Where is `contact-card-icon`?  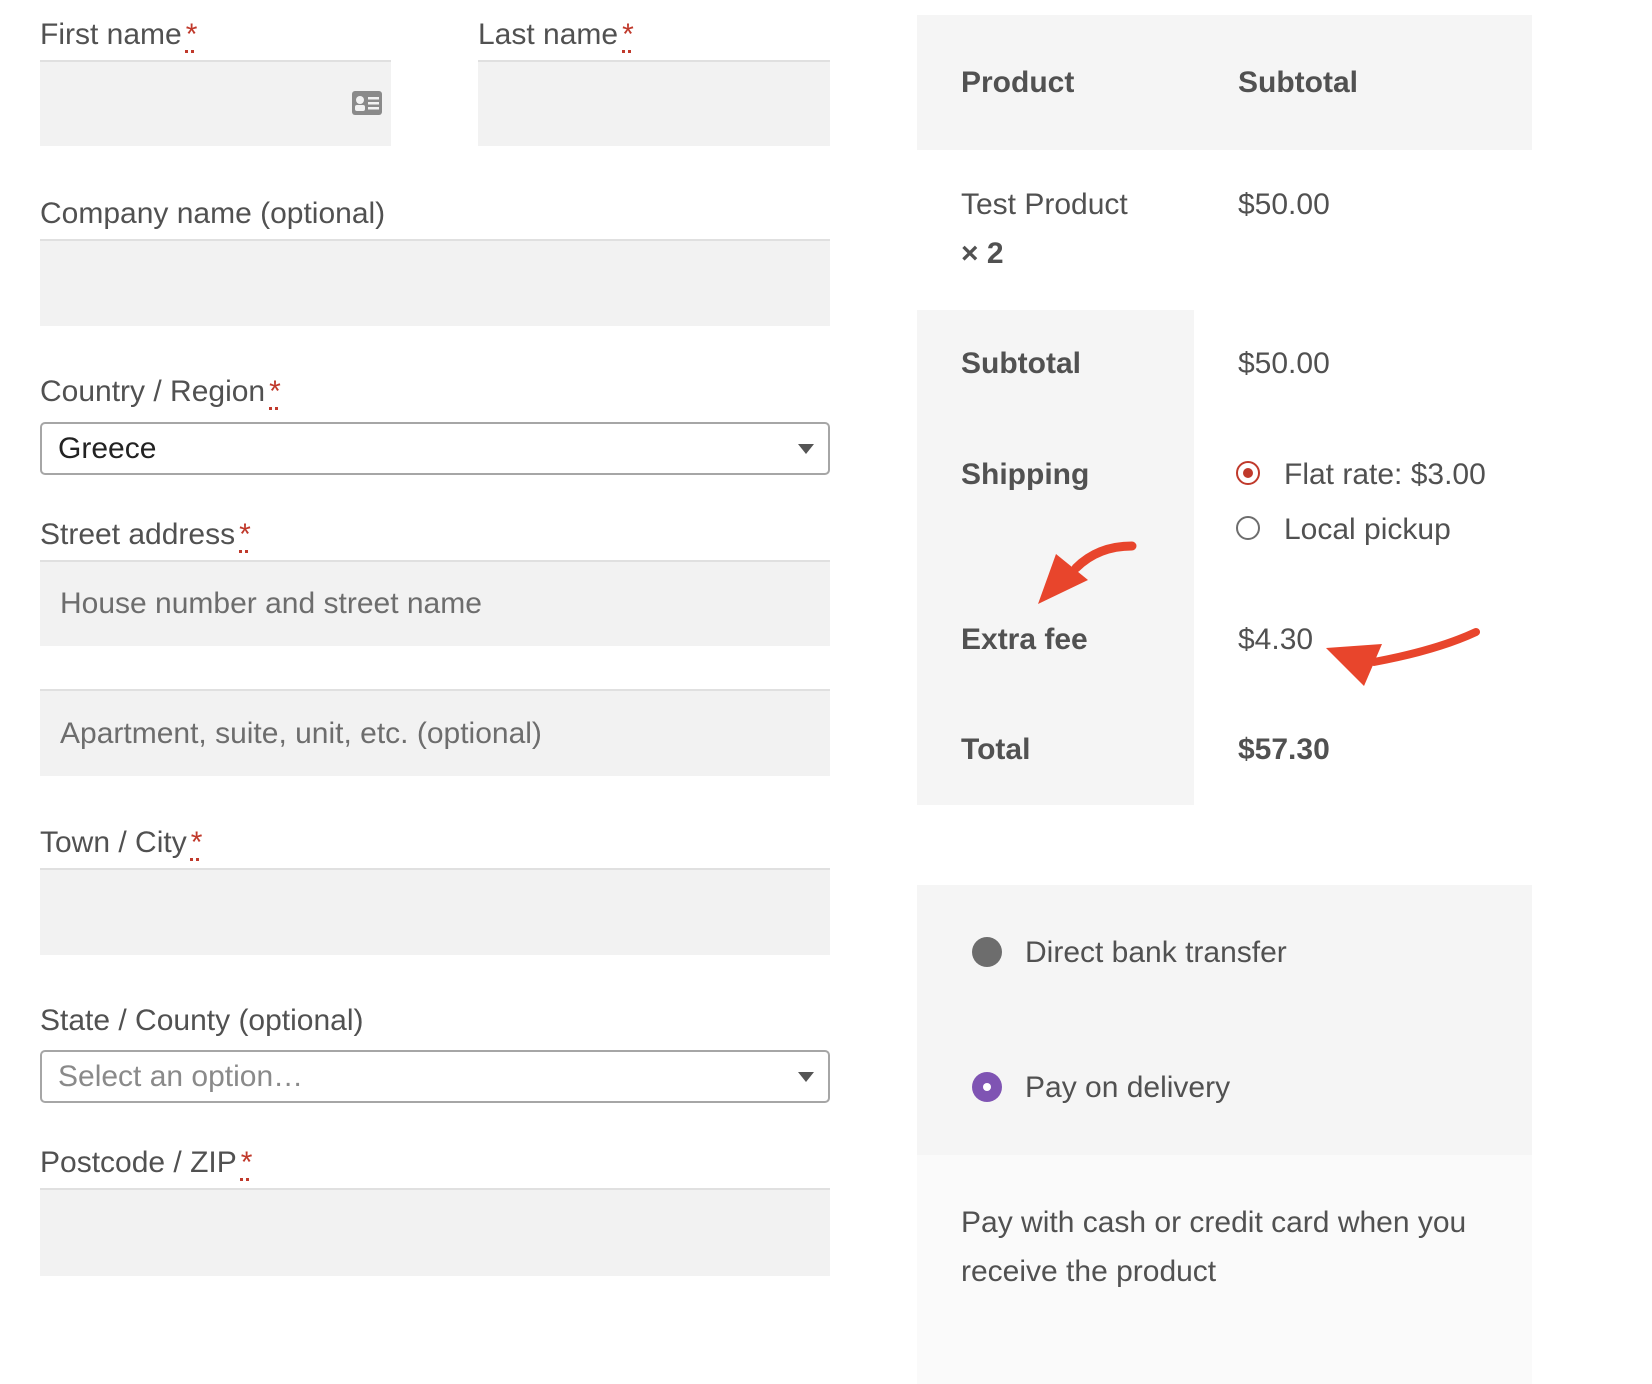
contact-card-icon is located at coordinates (367, 105).